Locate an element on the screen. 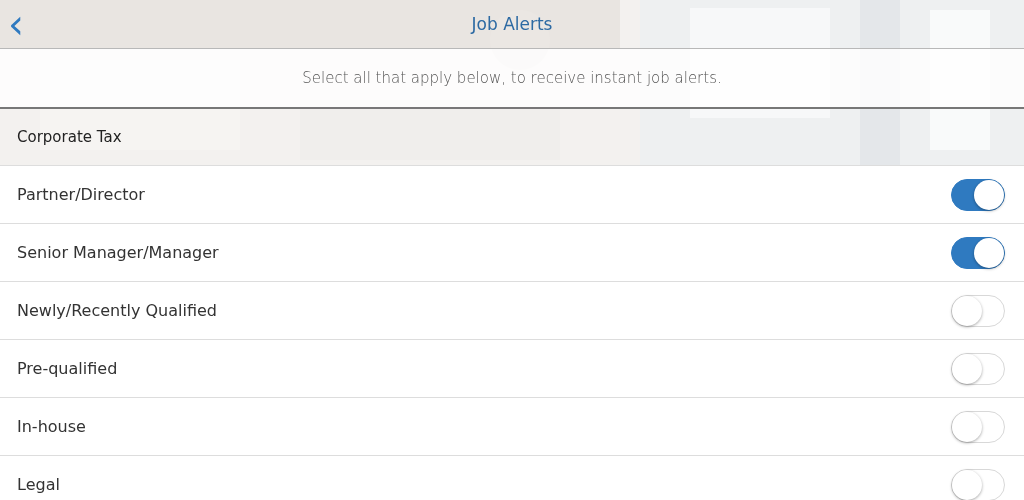 Image resolution: width=1024 pixels, height=500 pixels. section-title: Corporate Tax is located at coordinates (69, 137).